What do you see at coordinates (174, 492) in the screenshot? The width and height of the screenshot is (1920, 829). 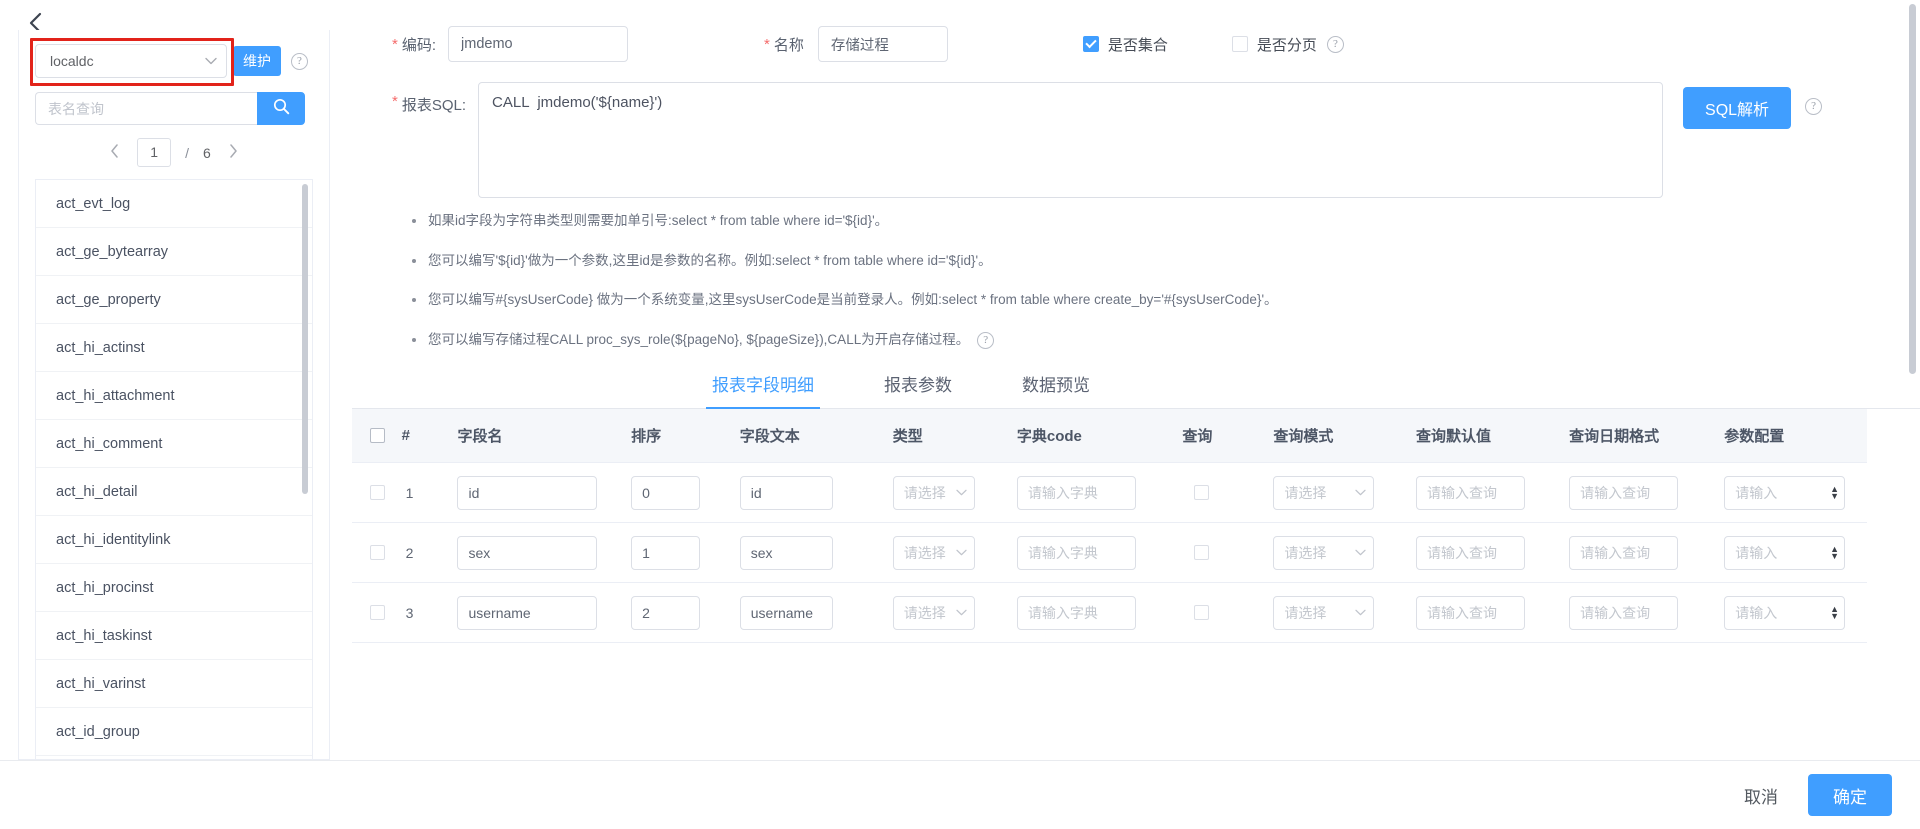 I see `table-list-item: act_hi_detail` at bounding box center [174, 492].